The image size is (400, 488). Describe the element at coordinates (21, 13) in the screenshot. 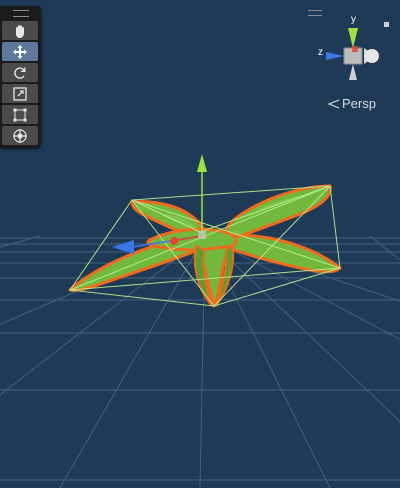

I see `tool-palette-grip` at that location.